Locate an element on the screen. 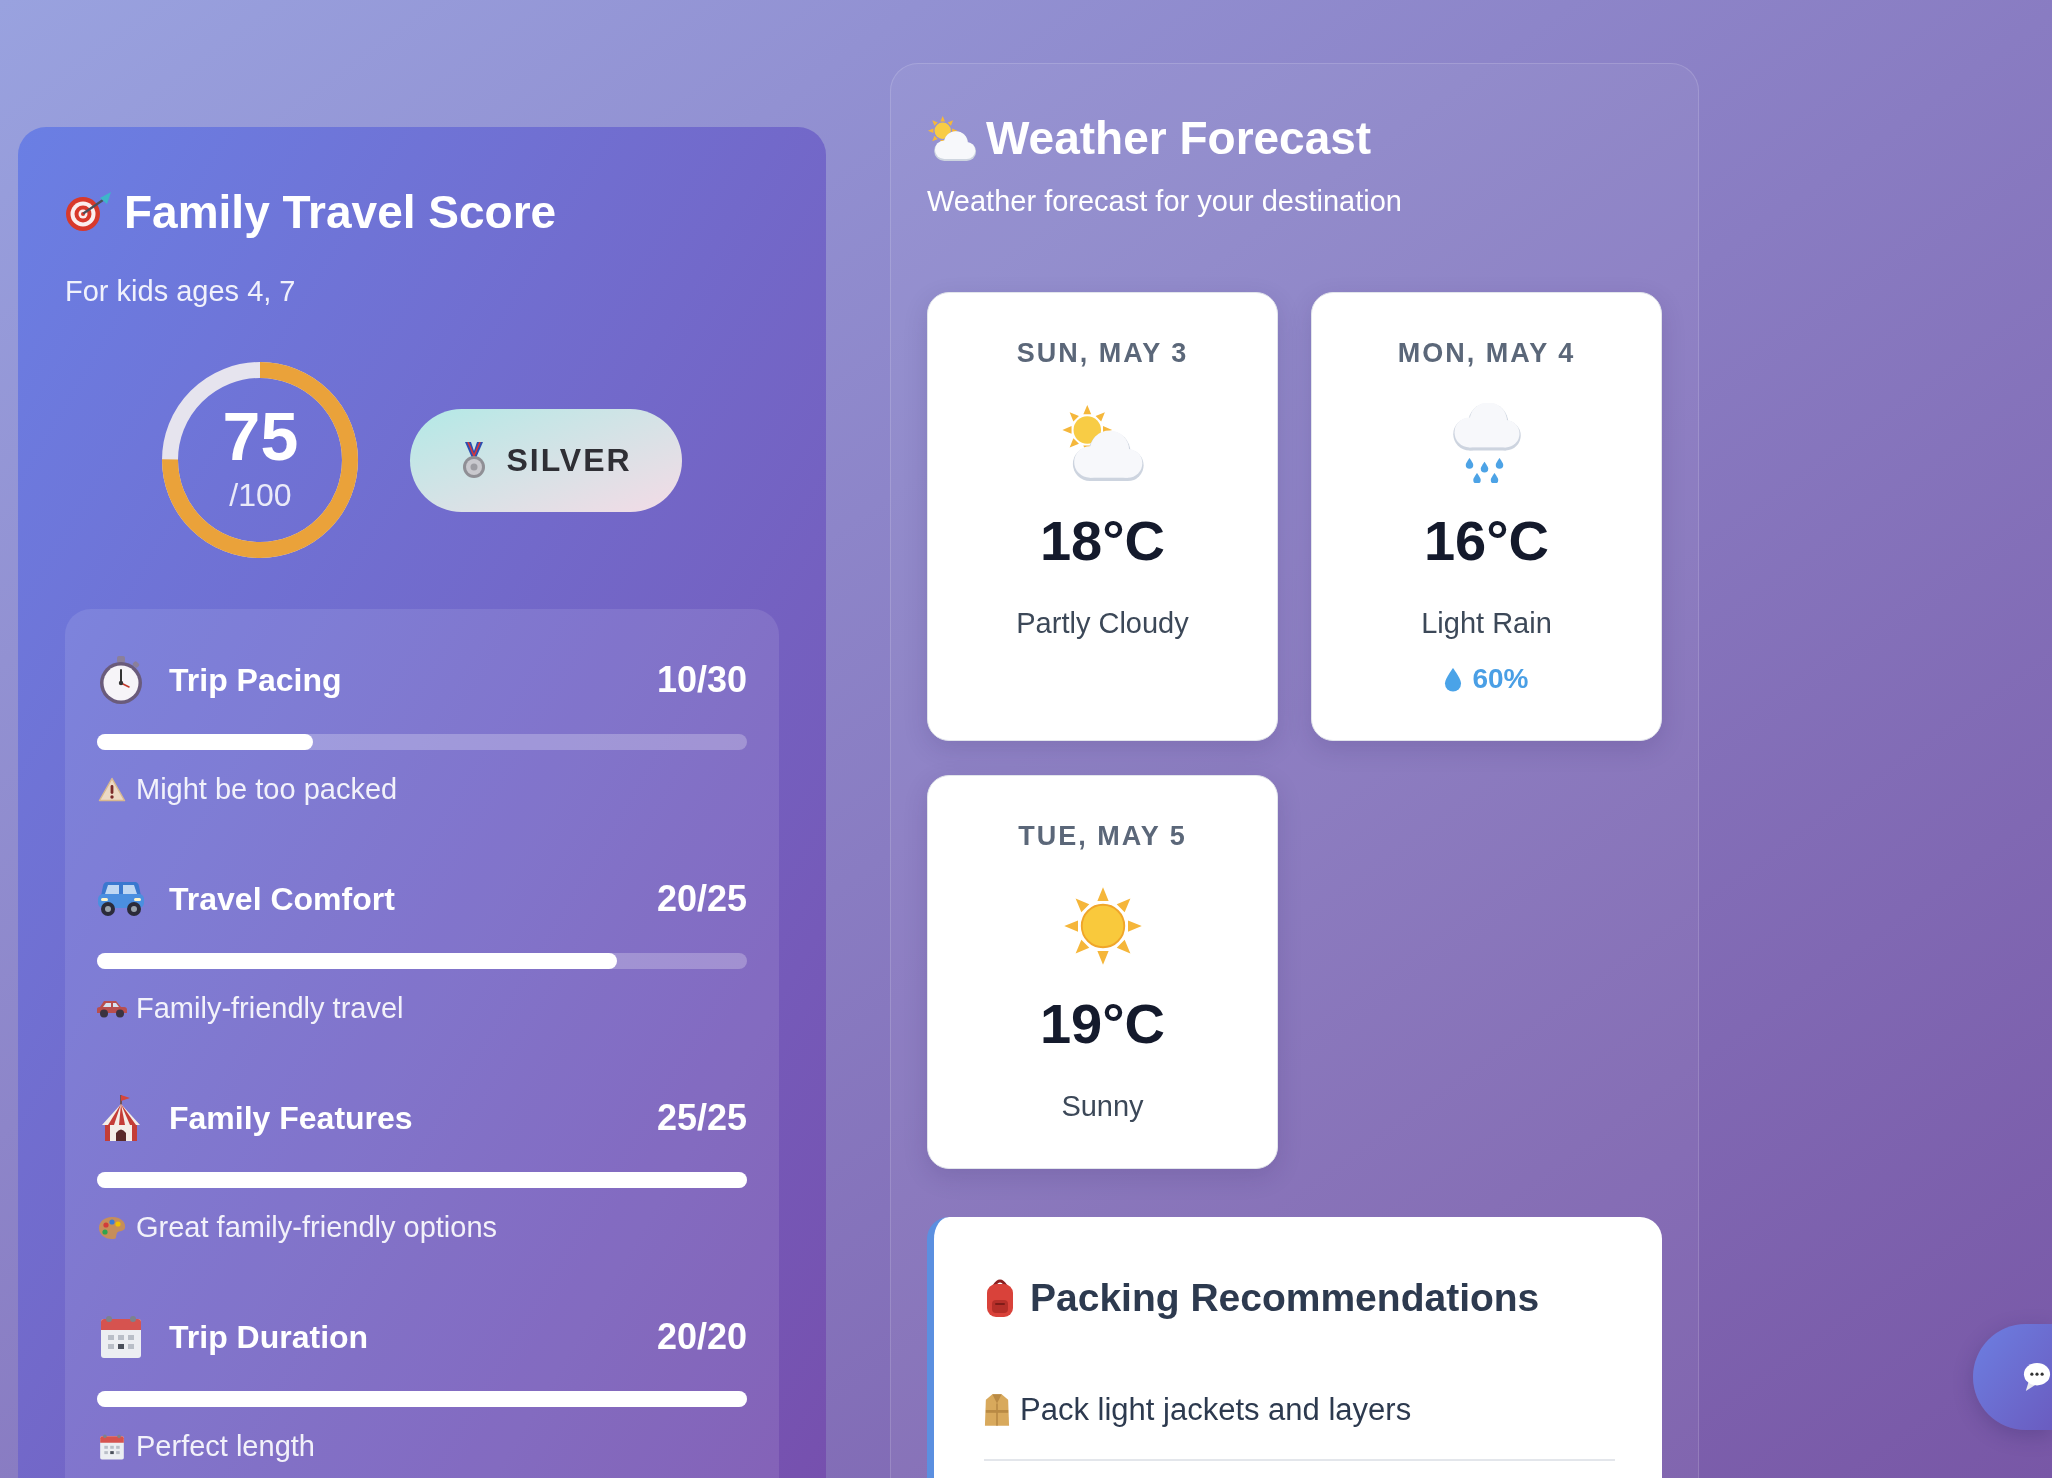  palette-icon is located at coordinates (112, 1227).